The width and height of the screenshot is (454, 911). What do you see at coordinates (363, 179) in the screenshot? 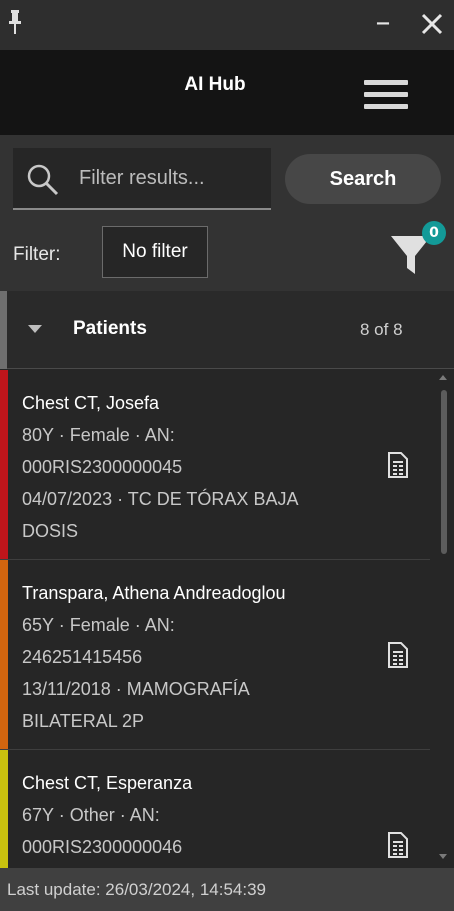
I see `search-button: Search` at bounding box center [363, 179].